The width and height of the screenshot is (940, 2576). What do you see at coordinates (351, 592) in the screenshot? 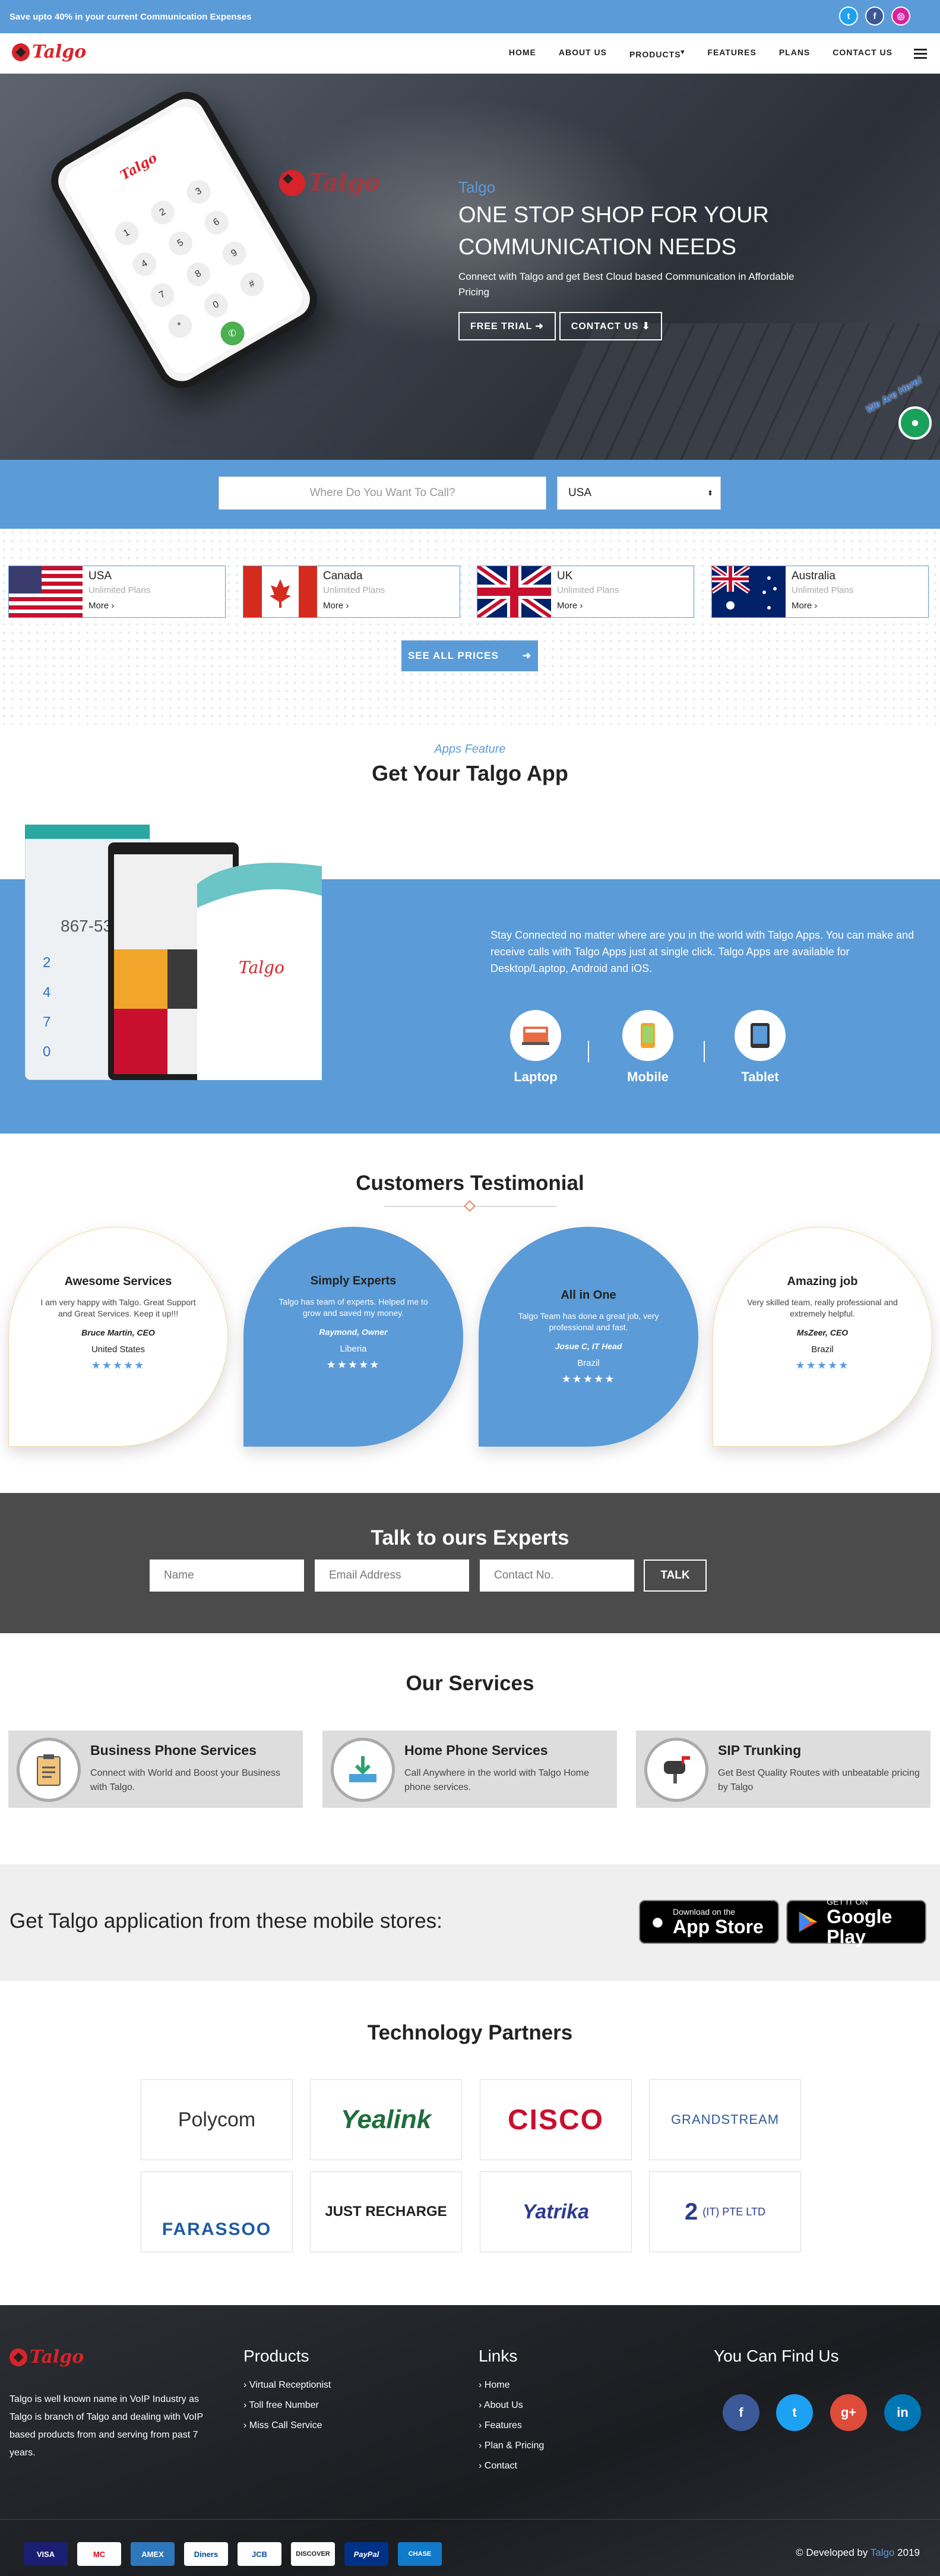
I see `country-card-canada: Canada Unlimited Plans More ›` at bounding box center [351, 592].